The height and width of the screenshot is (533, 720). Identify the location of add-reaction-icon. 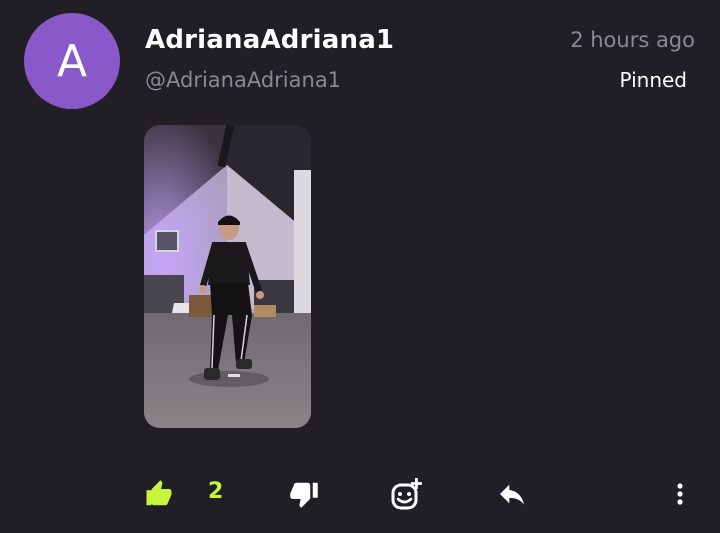
(406, 494).